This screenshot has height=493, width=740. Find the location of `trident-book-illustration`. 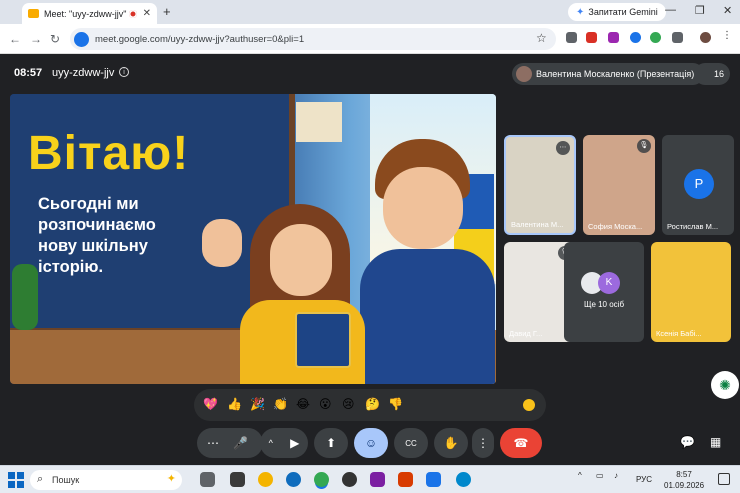

trident-book-illustration is located at coordinates (323, 340).